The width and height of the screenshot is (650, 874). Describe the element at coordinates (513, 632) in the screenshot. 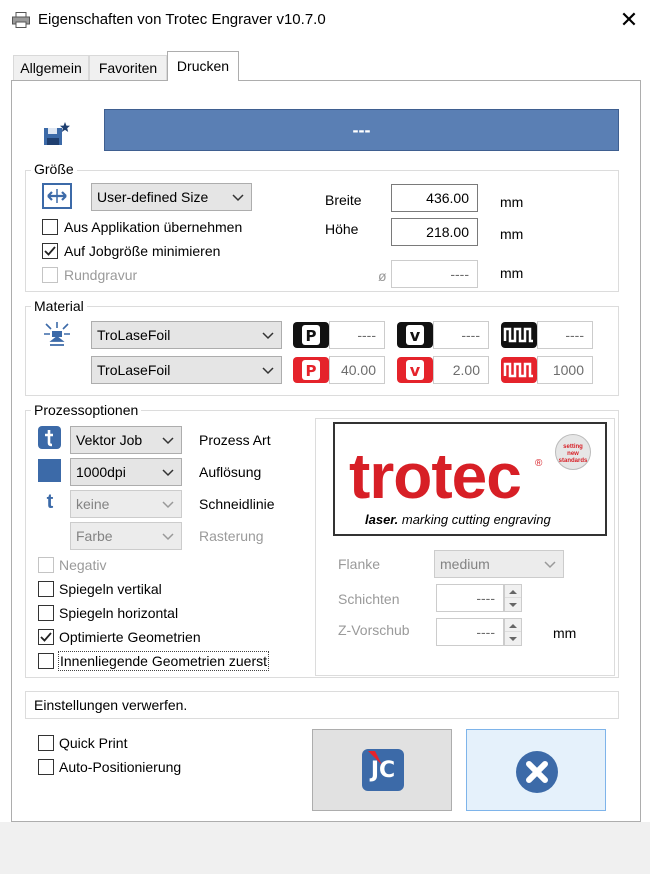

I see `z-vorschub-spinner` at that location.